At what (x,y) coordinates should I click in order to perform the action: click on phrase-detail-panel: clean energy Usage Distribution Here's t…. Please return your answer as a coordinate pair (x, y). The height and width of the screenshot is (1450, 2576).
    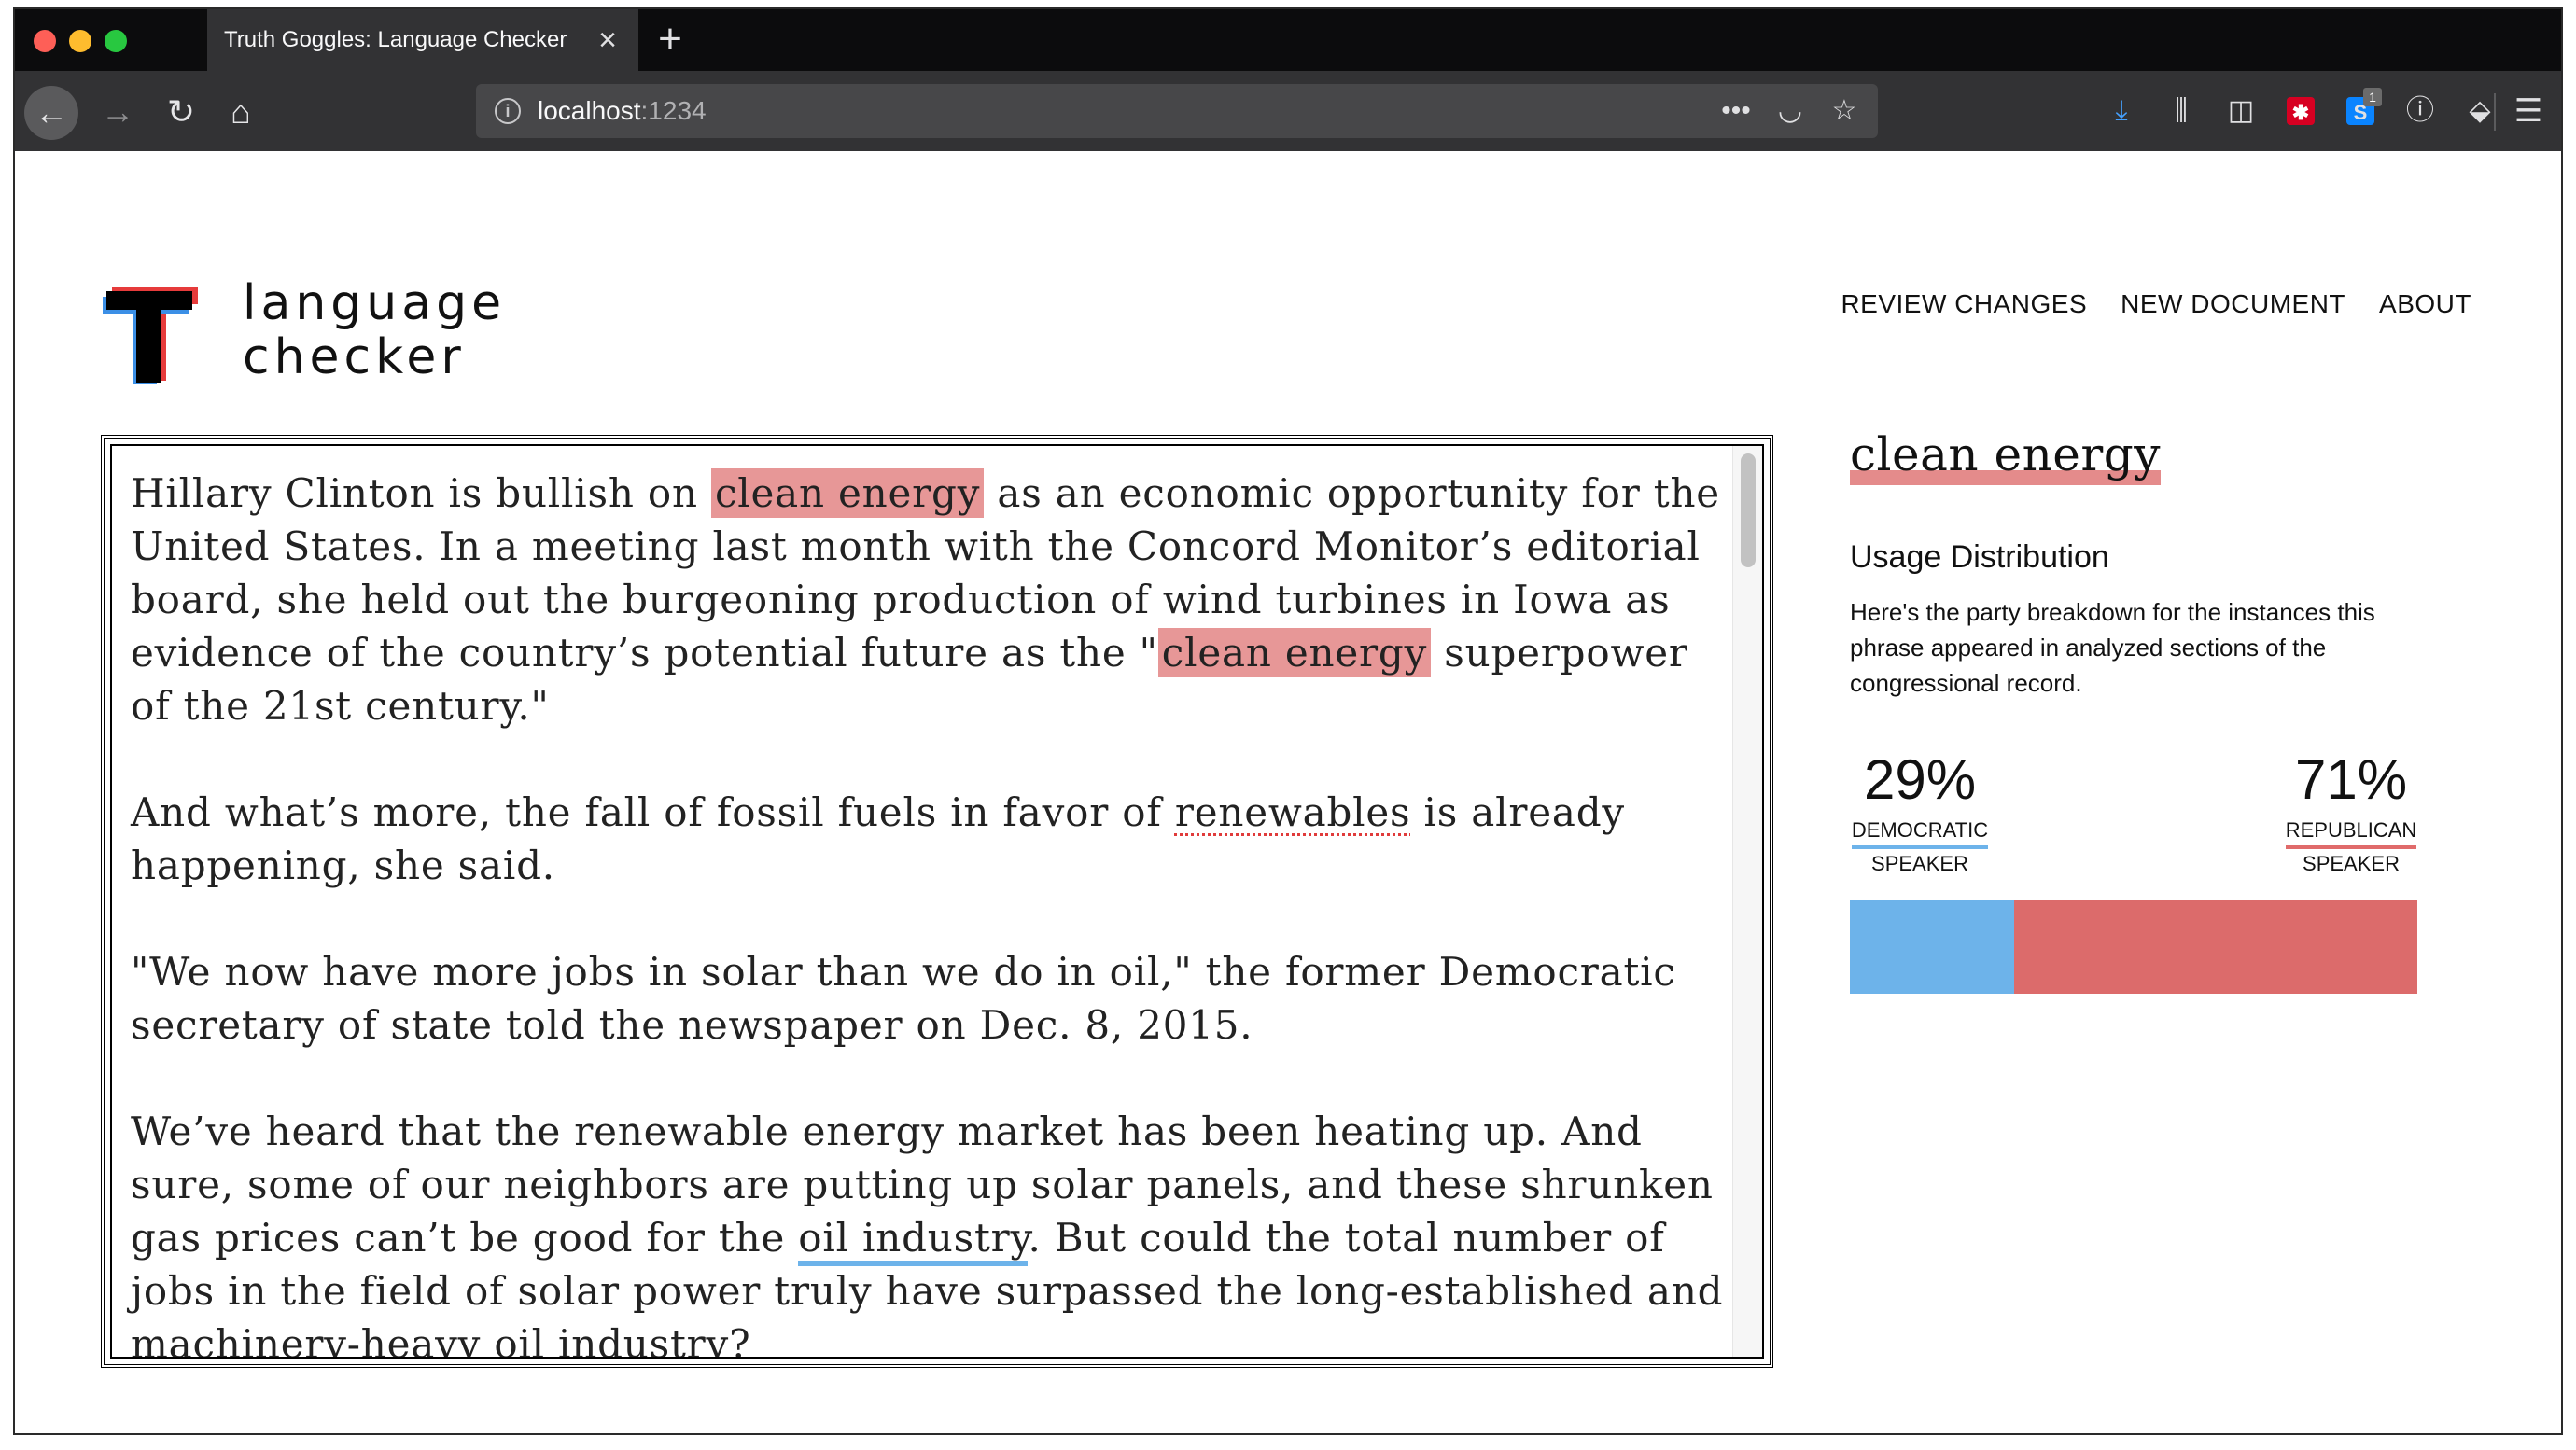
    Looking at the image, I should click on (2139, 710).